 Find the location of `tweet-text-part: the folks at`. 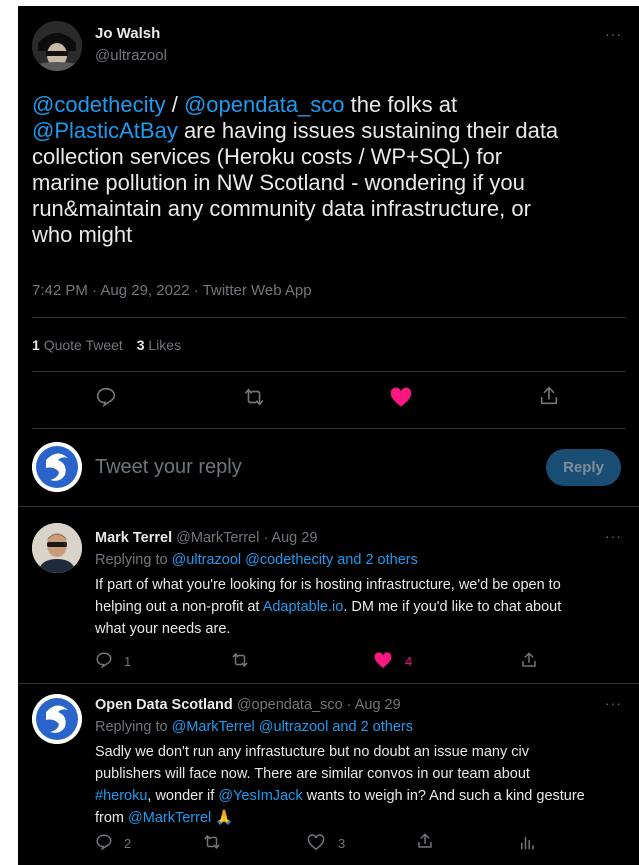

tweet-text-part: the folks at is located at coordinates (401, 104).